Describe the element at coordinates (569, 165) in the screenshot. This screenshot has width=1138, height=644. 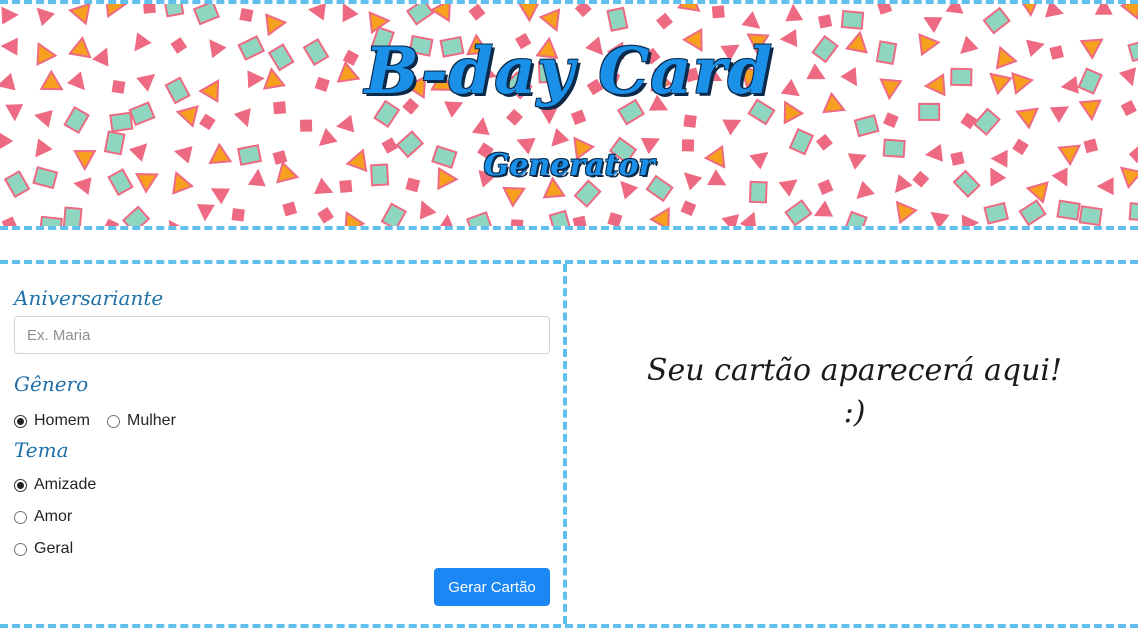
I see `page-subtitle: Generator` at that location.